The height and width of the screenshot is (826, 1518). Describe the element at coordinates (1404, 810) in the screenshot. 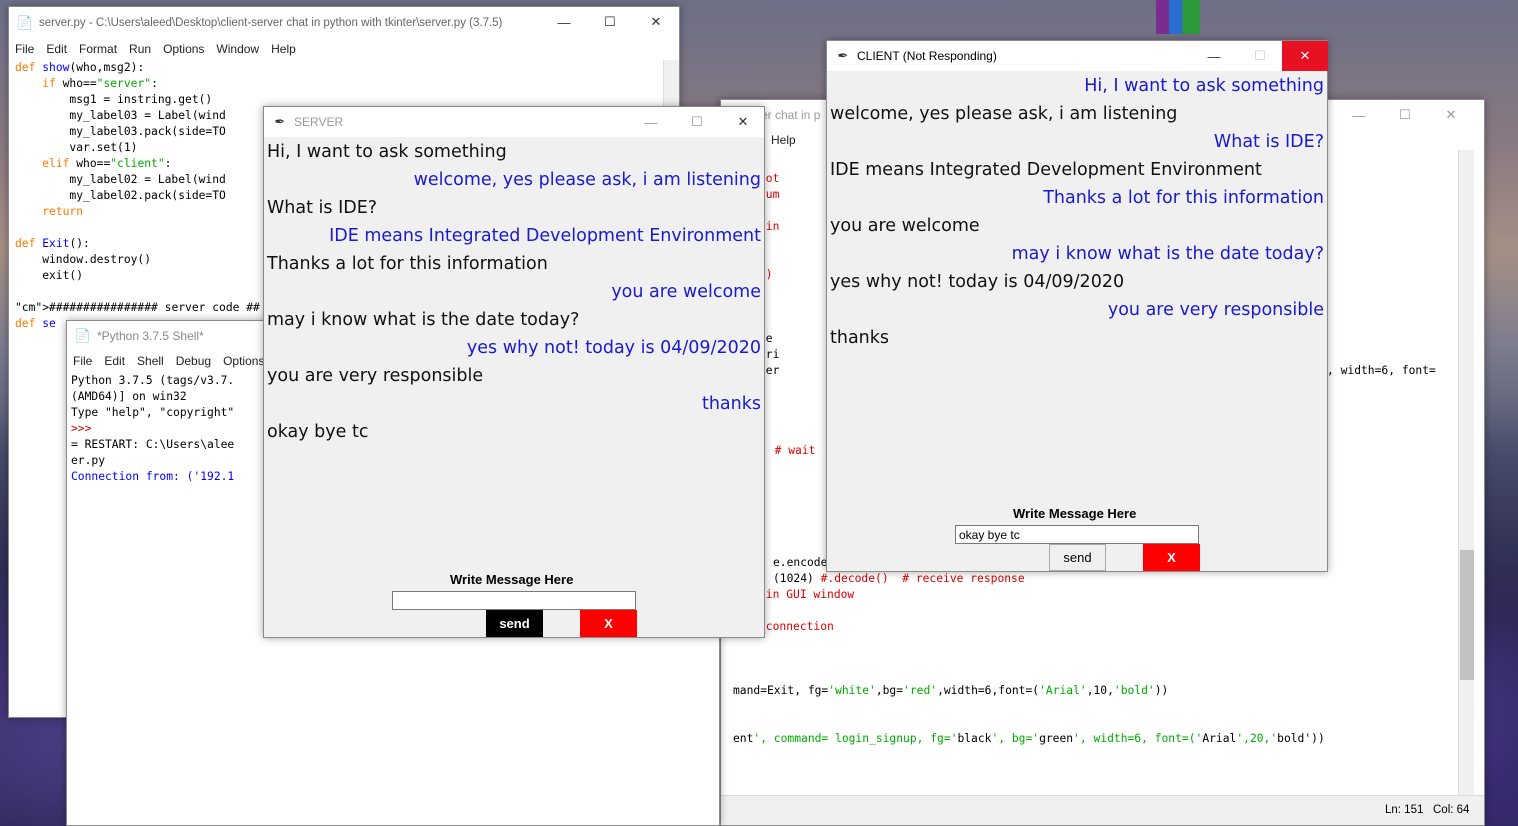

I see `line-number: Ln: 151` at that location.